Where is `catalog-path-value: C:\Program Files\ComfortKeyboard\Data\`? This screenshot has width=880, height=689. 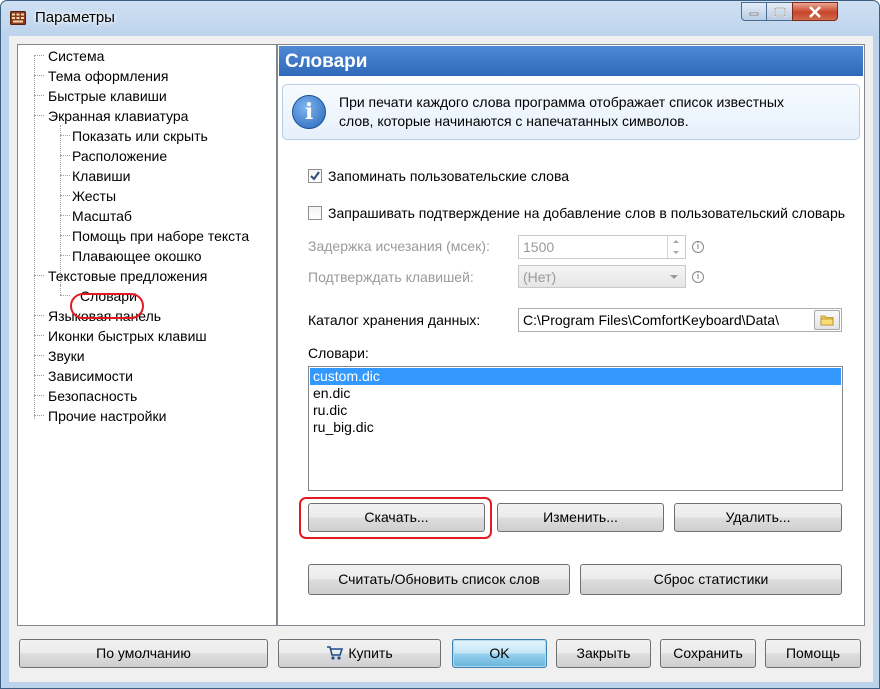 catalog-path-value: C:\Program Files\ComfortKeyboard\Data\ is located at coordinates (651, 320).